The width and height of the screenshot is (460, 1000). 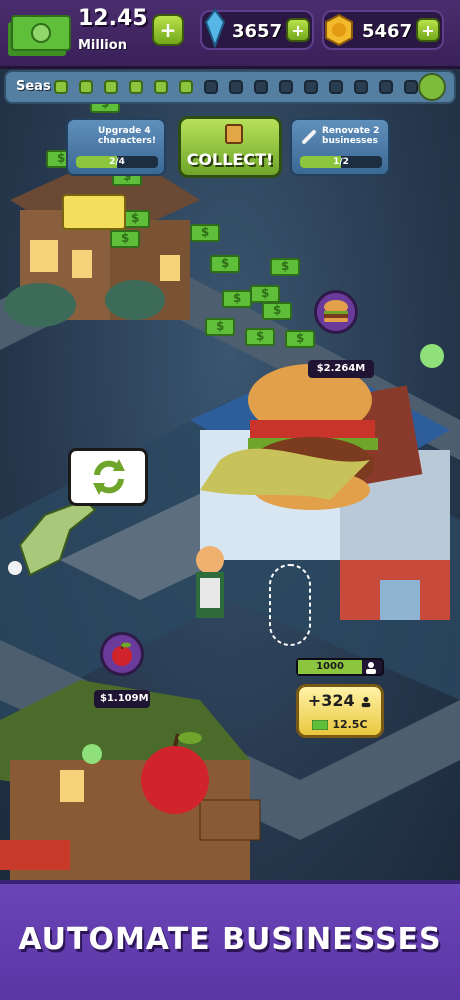 What do you see at coordinates (257, 31) in the screenshot?
I see `gems-value: 3657` at bounding box center [257, 31].